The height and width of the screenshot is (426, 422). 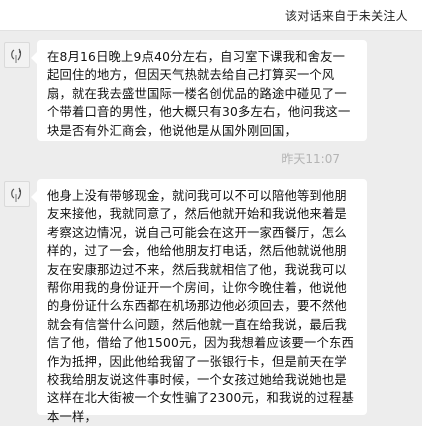 I want to click on message-timestamp: 昨天11:07, so click(x=310, y=159).